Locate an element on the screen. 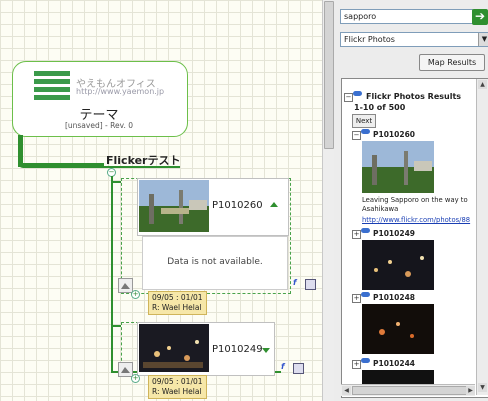 The image size is (488, 401). scroll-down-icon: ▼ is located at coordinates (482, 387).